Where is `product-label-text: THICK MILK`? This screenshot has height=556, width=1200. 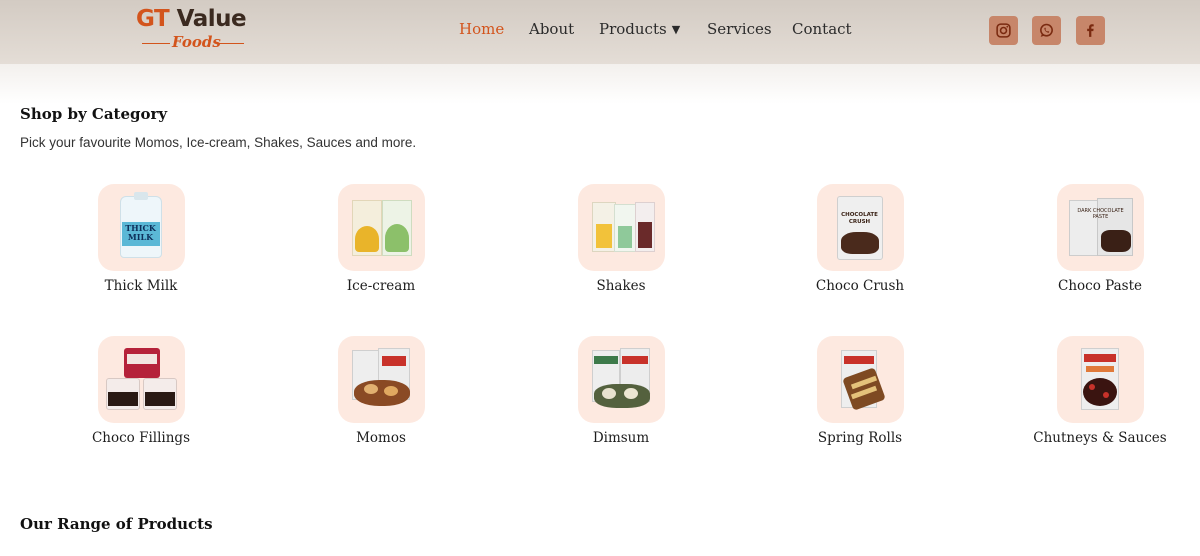
product-label-text: THICK MILK is located at coordinates (140, 232).